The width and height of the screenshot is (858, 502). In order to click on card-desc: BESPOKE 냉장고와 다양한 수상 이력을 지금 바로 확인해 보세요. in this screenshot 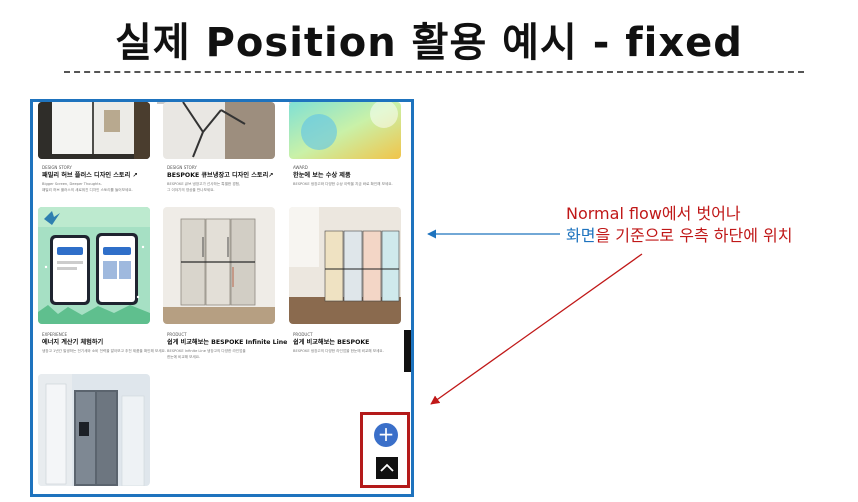, I will do `click(343, 184)`.